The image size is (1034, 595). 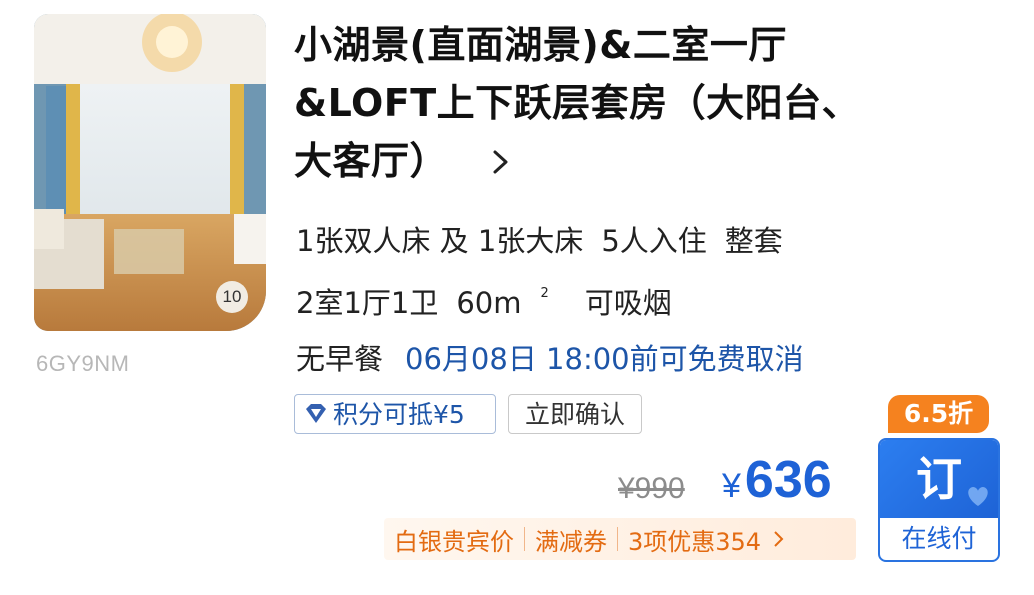 What do you see at coordinates (540, 45) in the screenshot?
I see `room-title-line: 小湖景(直面湖景)&二室一厅` at bounding box center [540, 45].